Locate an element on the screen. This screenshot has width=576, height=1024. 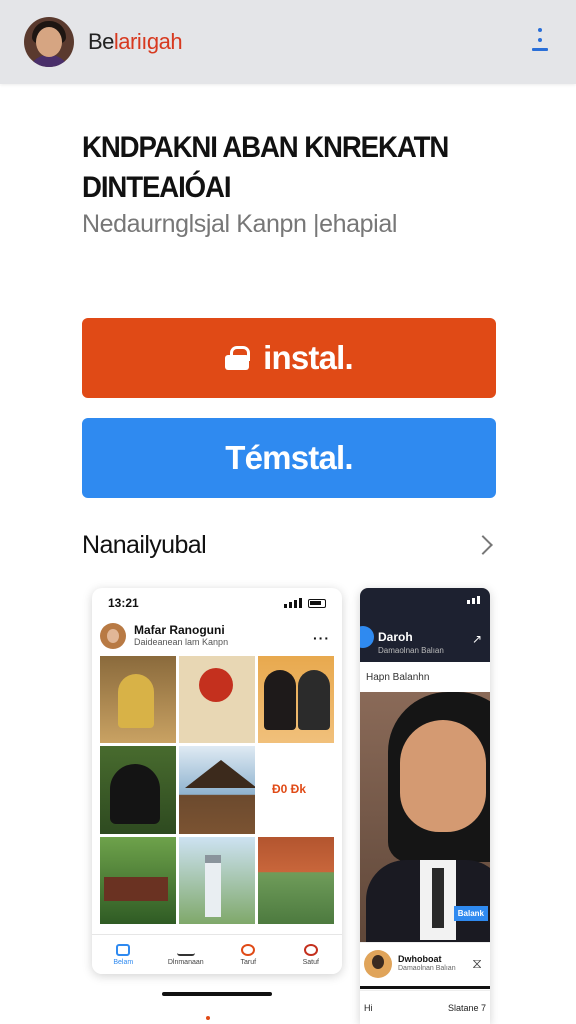
portrait-badge: Balank is located at coordinates (470, 913).